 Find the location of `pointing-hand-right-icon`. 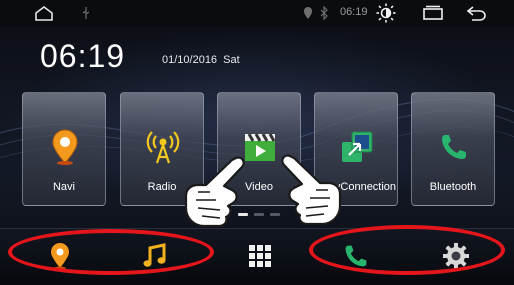

pointing-hand-right-icon is located at coordinates (311, 190).